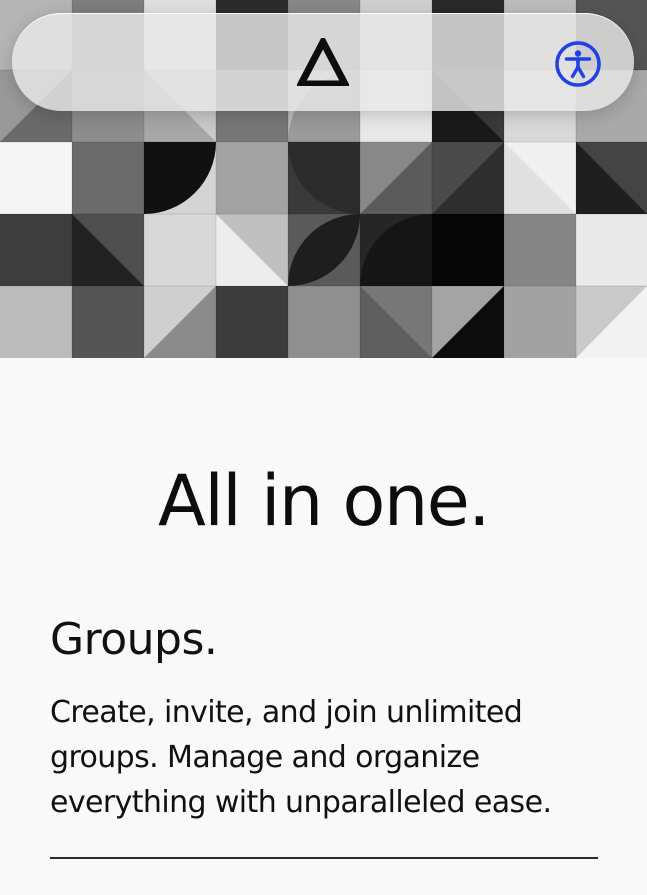 The height and width of the screenshot is (895, 647). Describe the element at coordinates (578, 64) in the screenshot. I see `accessibility-icon` at that location.